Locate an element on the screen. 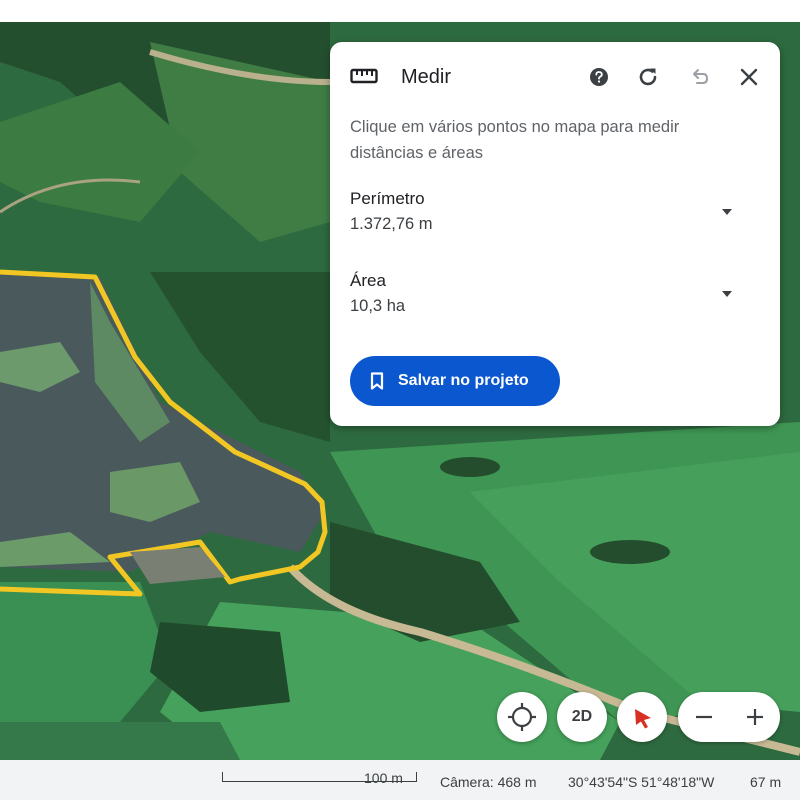 Image resolution: width=800 pixels, height=800 pixels. zoom-in-icon is located at coordinates (754, 717).